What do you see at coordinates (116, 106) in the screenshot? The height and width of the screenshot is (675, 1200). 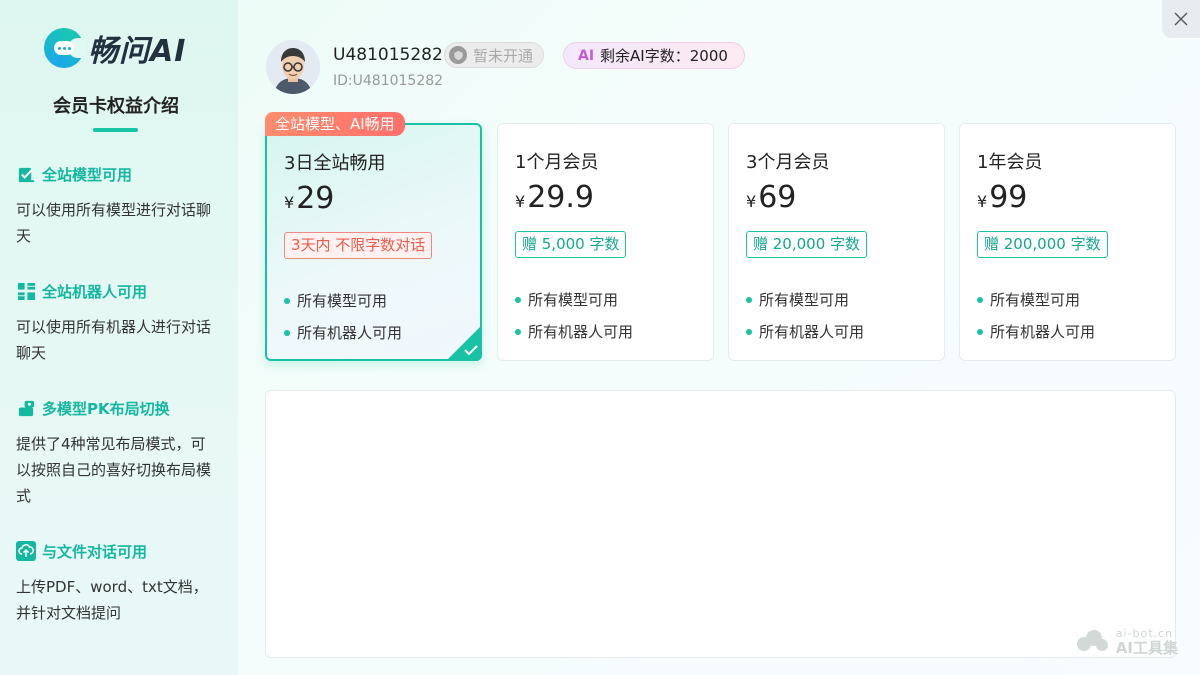 I see `intro-title: 会员卡权益介绍` at bounding box center [116, 106].